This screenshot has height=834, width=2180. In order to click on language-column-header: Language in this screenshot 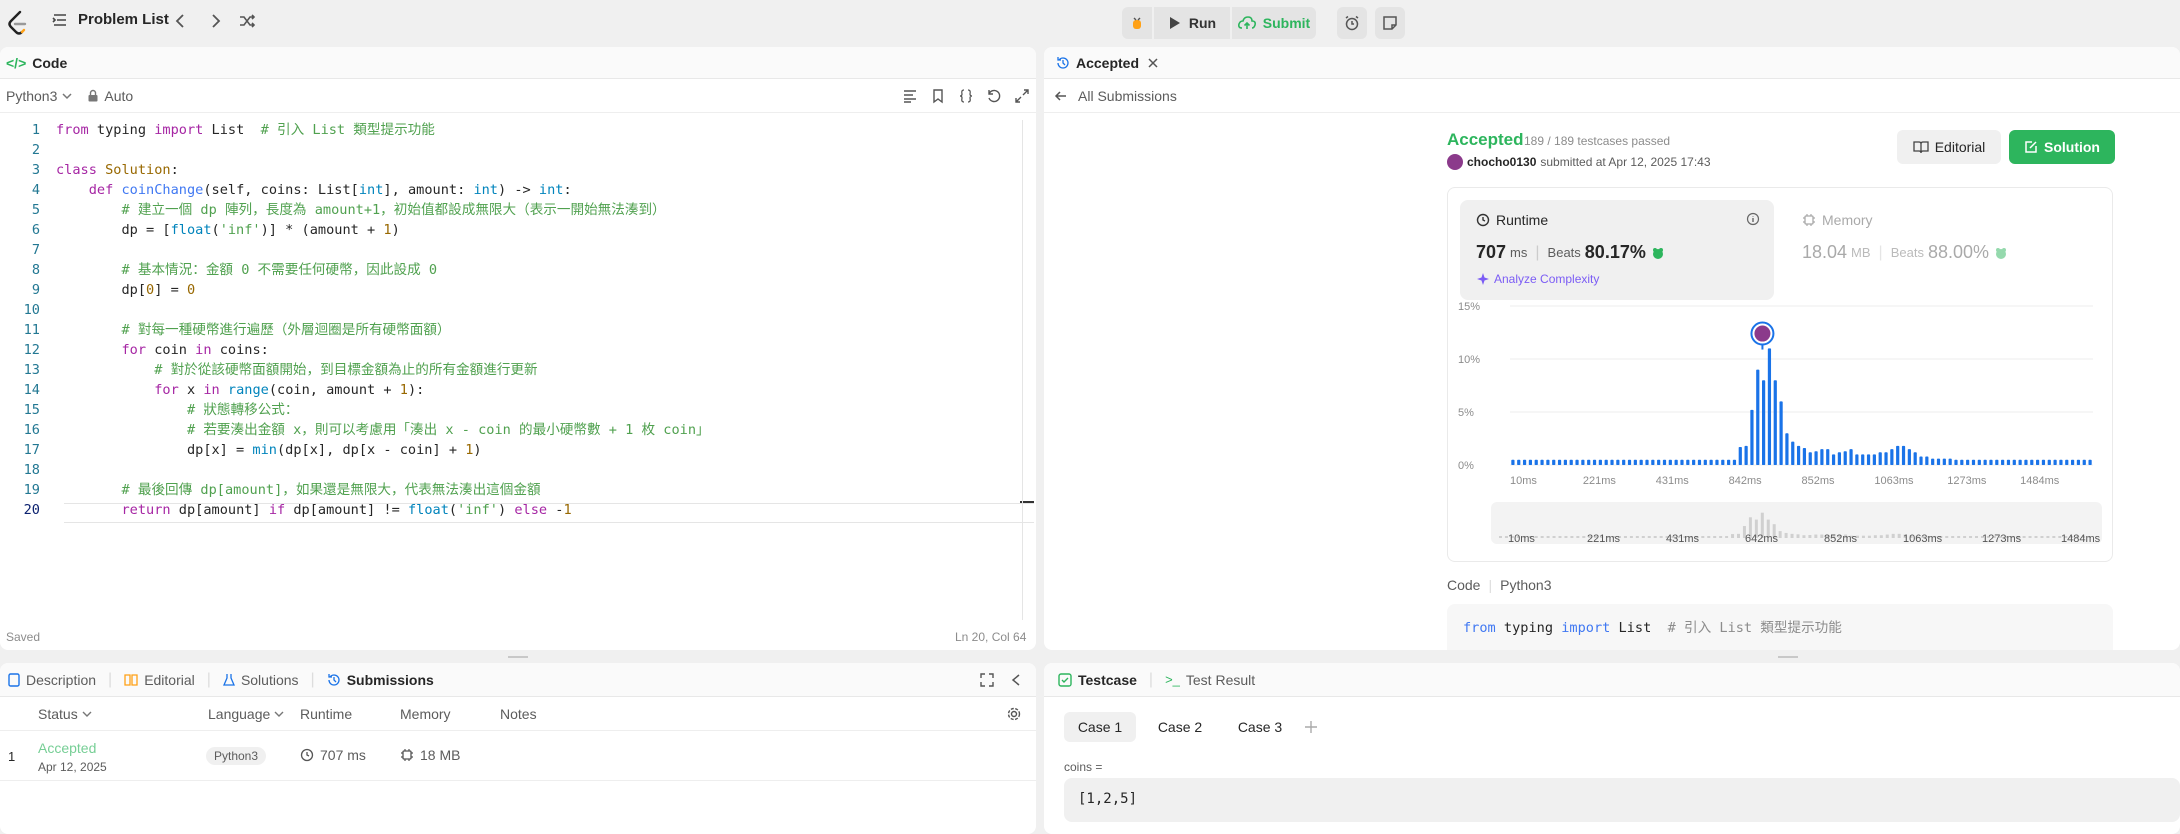, I will do `click(246, 714)`.